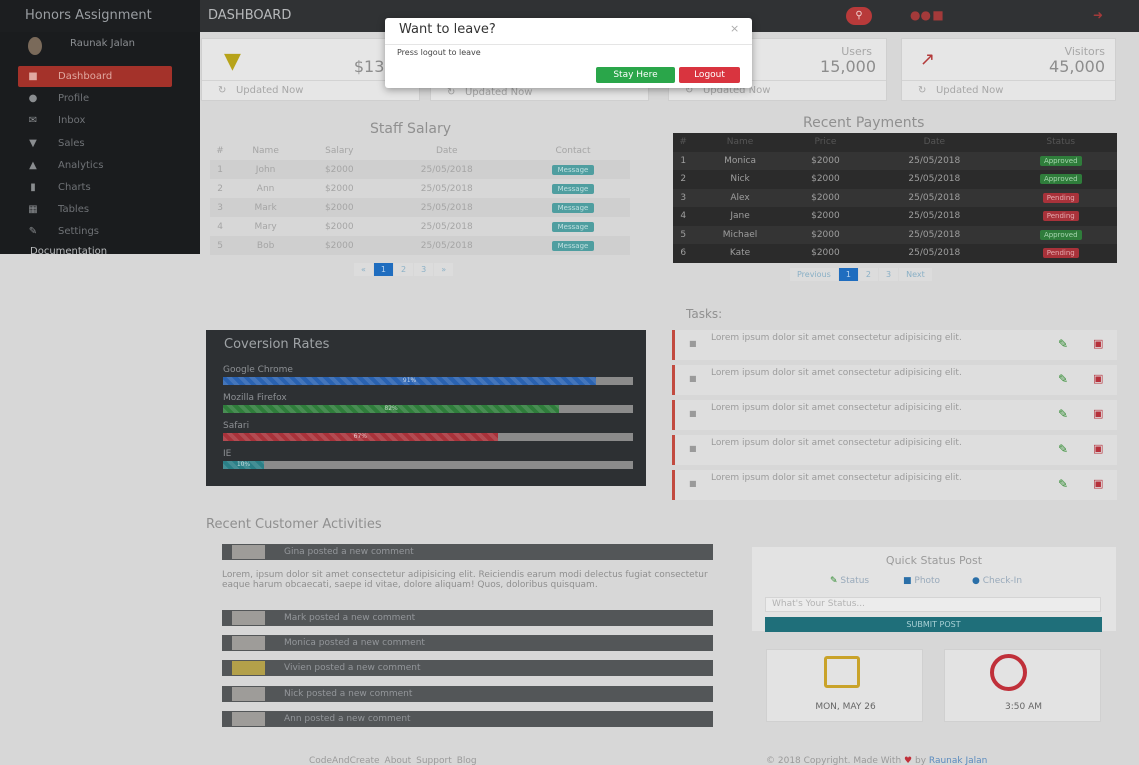 This screenshot has width=1139, height=765. What do you see at coordinates (85, 76) in the screenshot?
I see `sidebar-item-label: Dashboard` at bounding box center [85, 76].